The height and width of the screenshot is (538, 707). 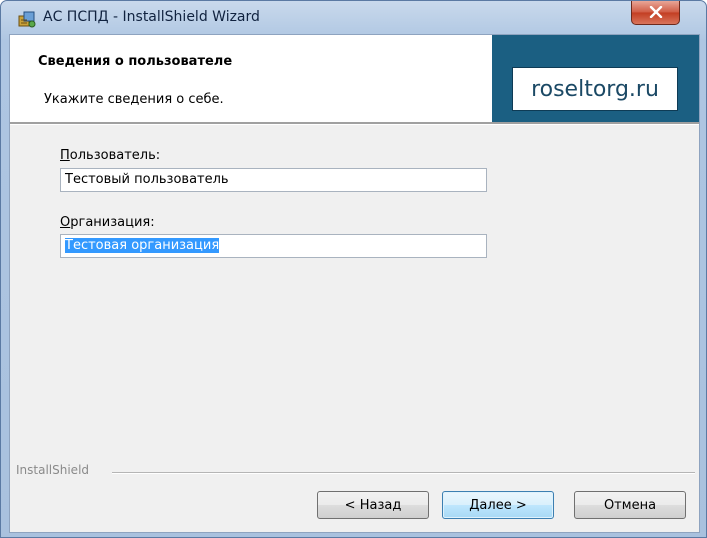 I want to click on title-bar: АС ПСПД - InstallShield Wizard, so click(x=353, y=17).